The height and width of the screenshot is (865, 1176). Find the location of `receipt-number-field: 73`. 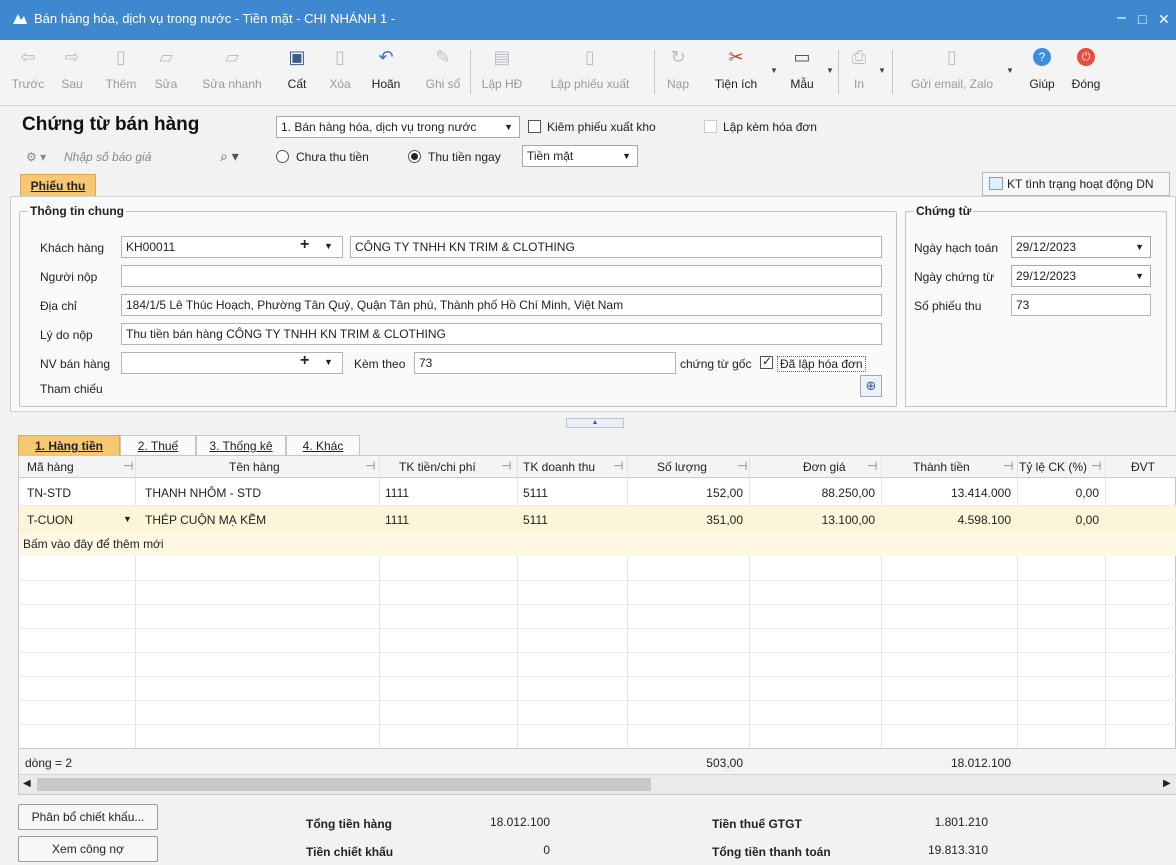

receipt-number-field: 73 is located at coordinates (1081, 305).